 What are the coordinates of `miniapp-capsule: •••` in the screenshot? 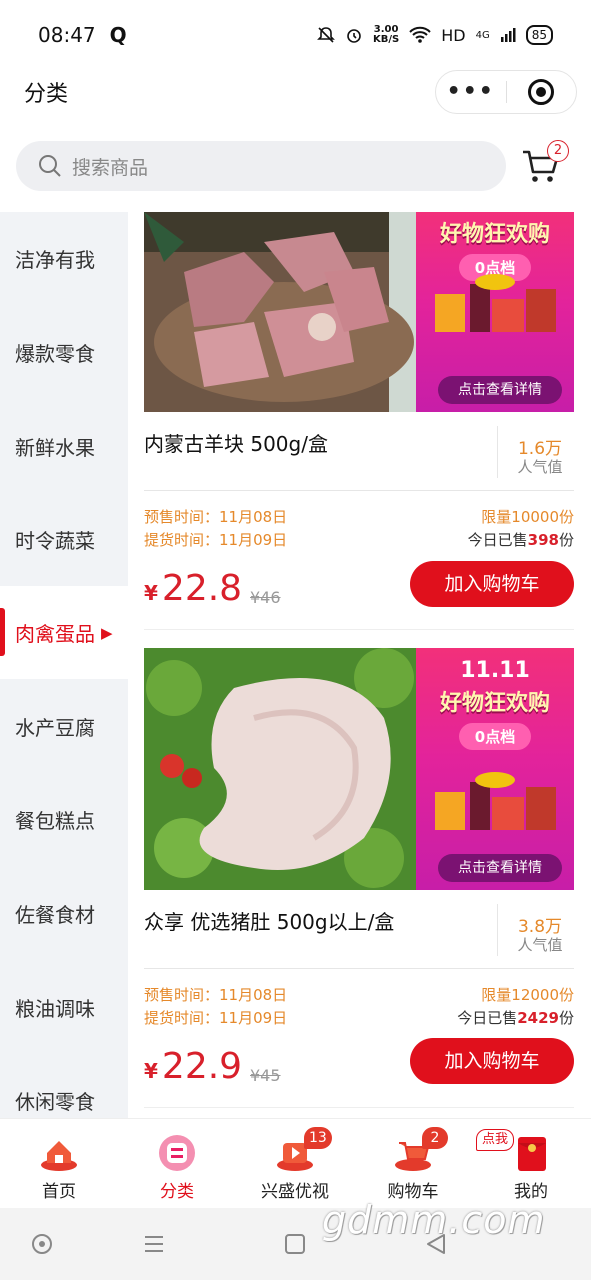 It's located at (506, 92).